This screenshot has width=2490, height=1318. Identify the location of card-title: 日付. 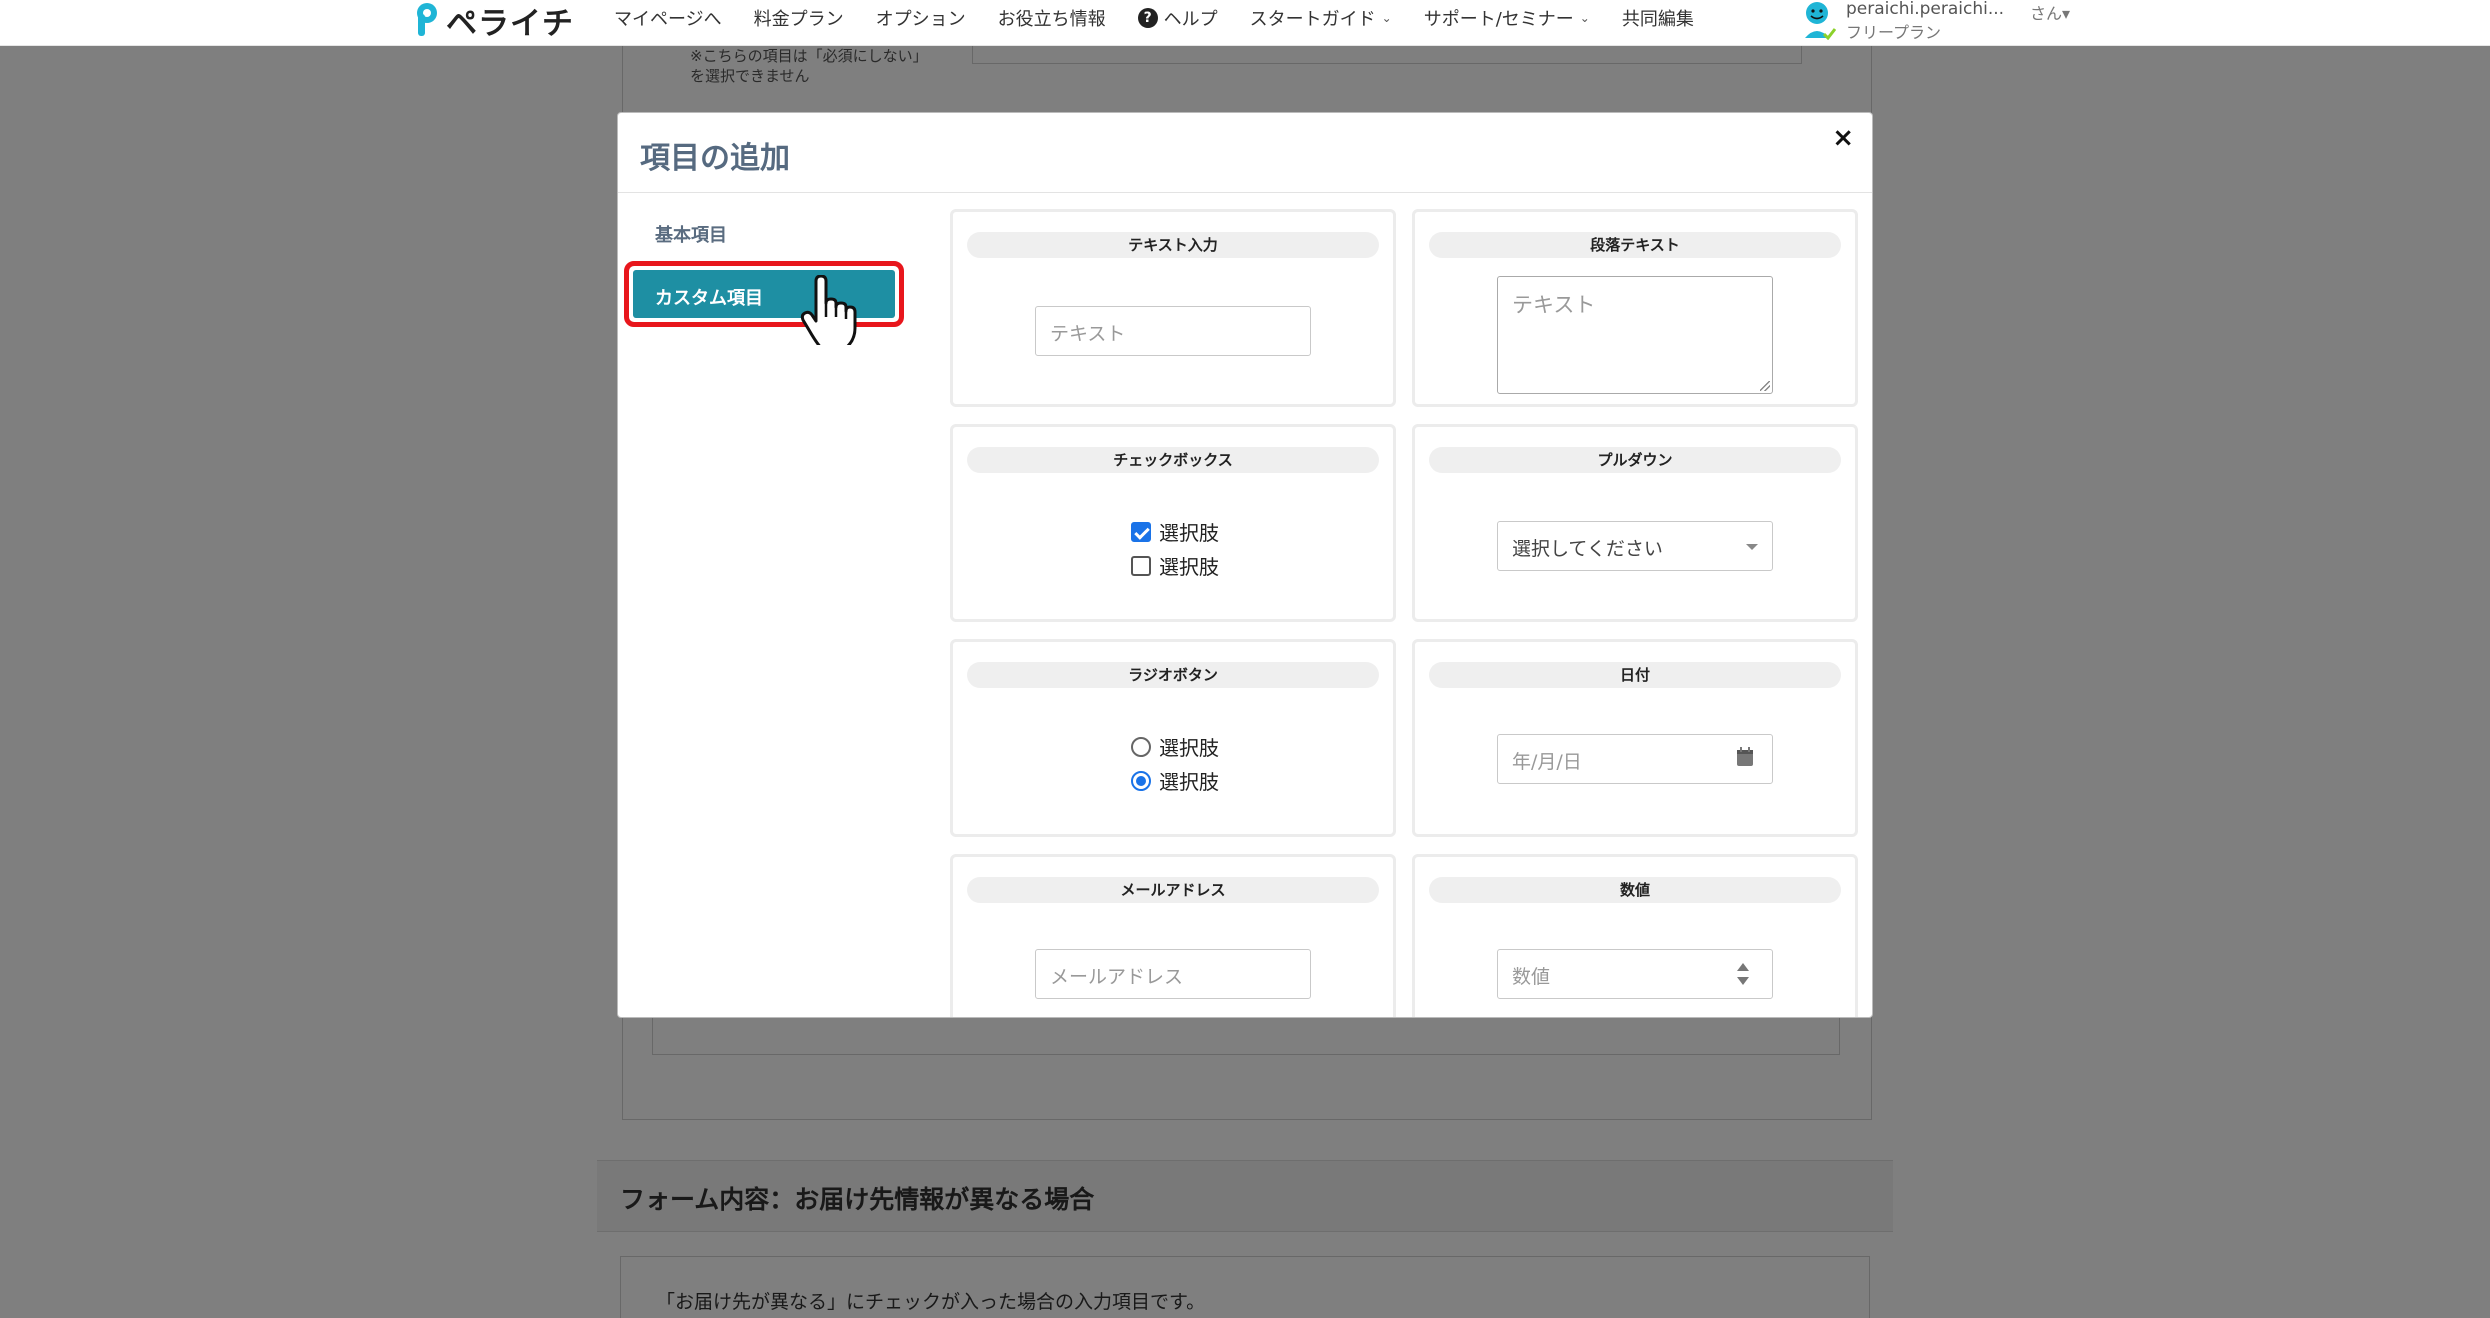
(1635, 675).